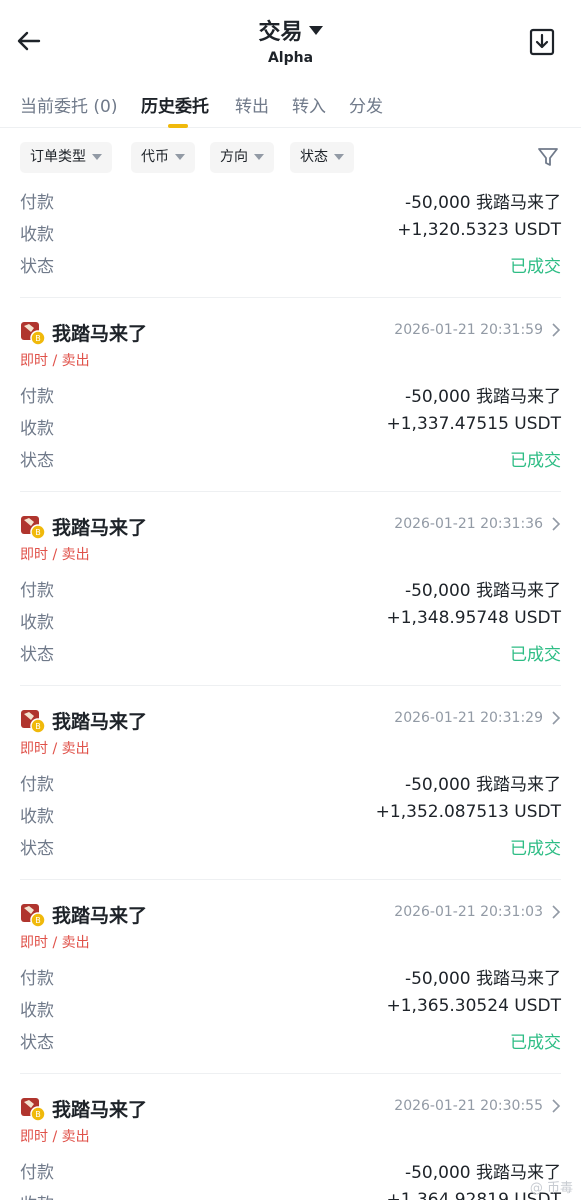 The image size is (581, 1200). Describe the element at coordinates (252, 104) in the screenshot. I see `tab-transfer-out: 转出` at that location.